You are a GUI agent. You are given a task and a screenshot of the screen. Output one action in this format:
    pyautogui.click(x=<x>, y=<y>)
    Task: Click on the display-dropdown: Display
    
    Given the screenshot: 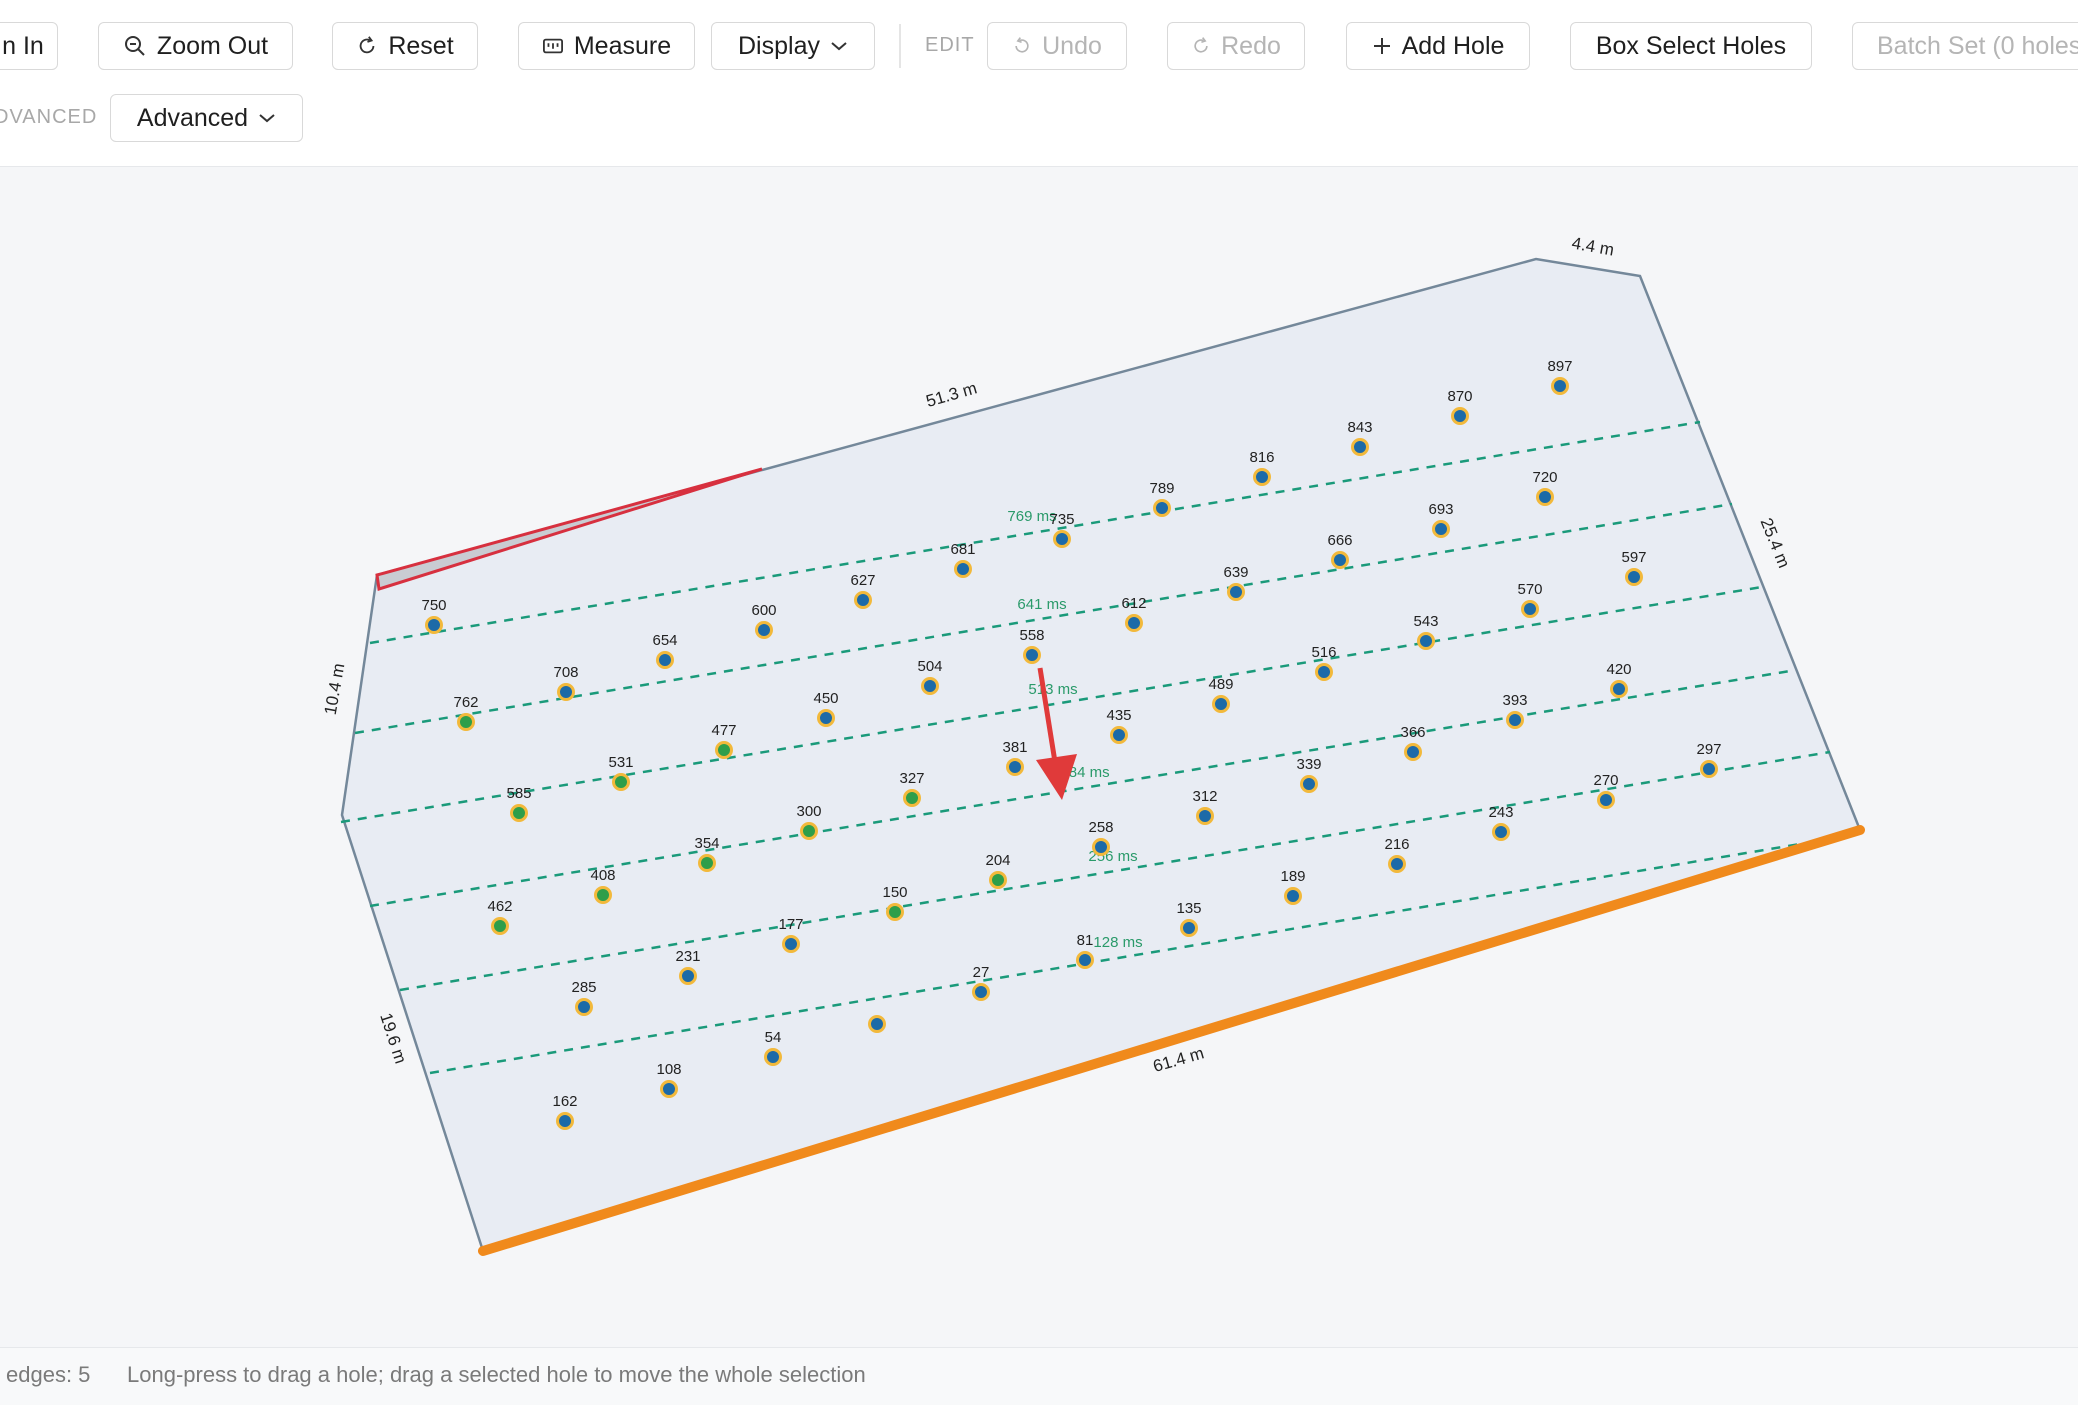 What is the action you would take?
    pyautogui.click(x=793, y=46)
    